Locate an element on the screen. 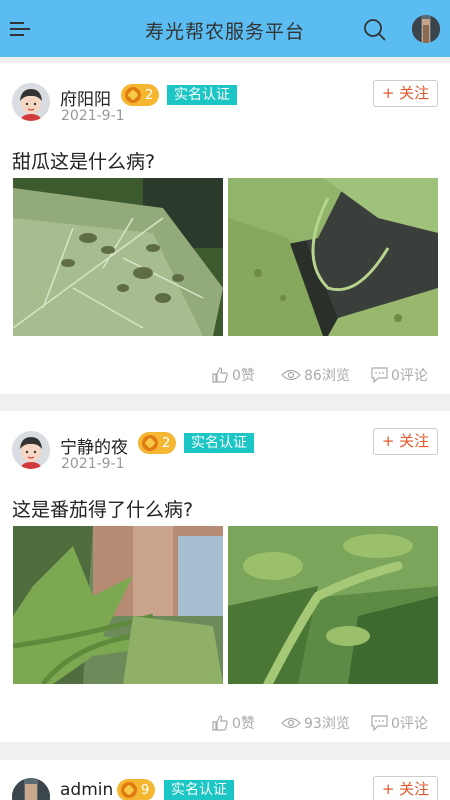 The width and height of the screenshot is (450, 800). app-header: 寿光帮农服务平台 is located at coordinates (225, 28).